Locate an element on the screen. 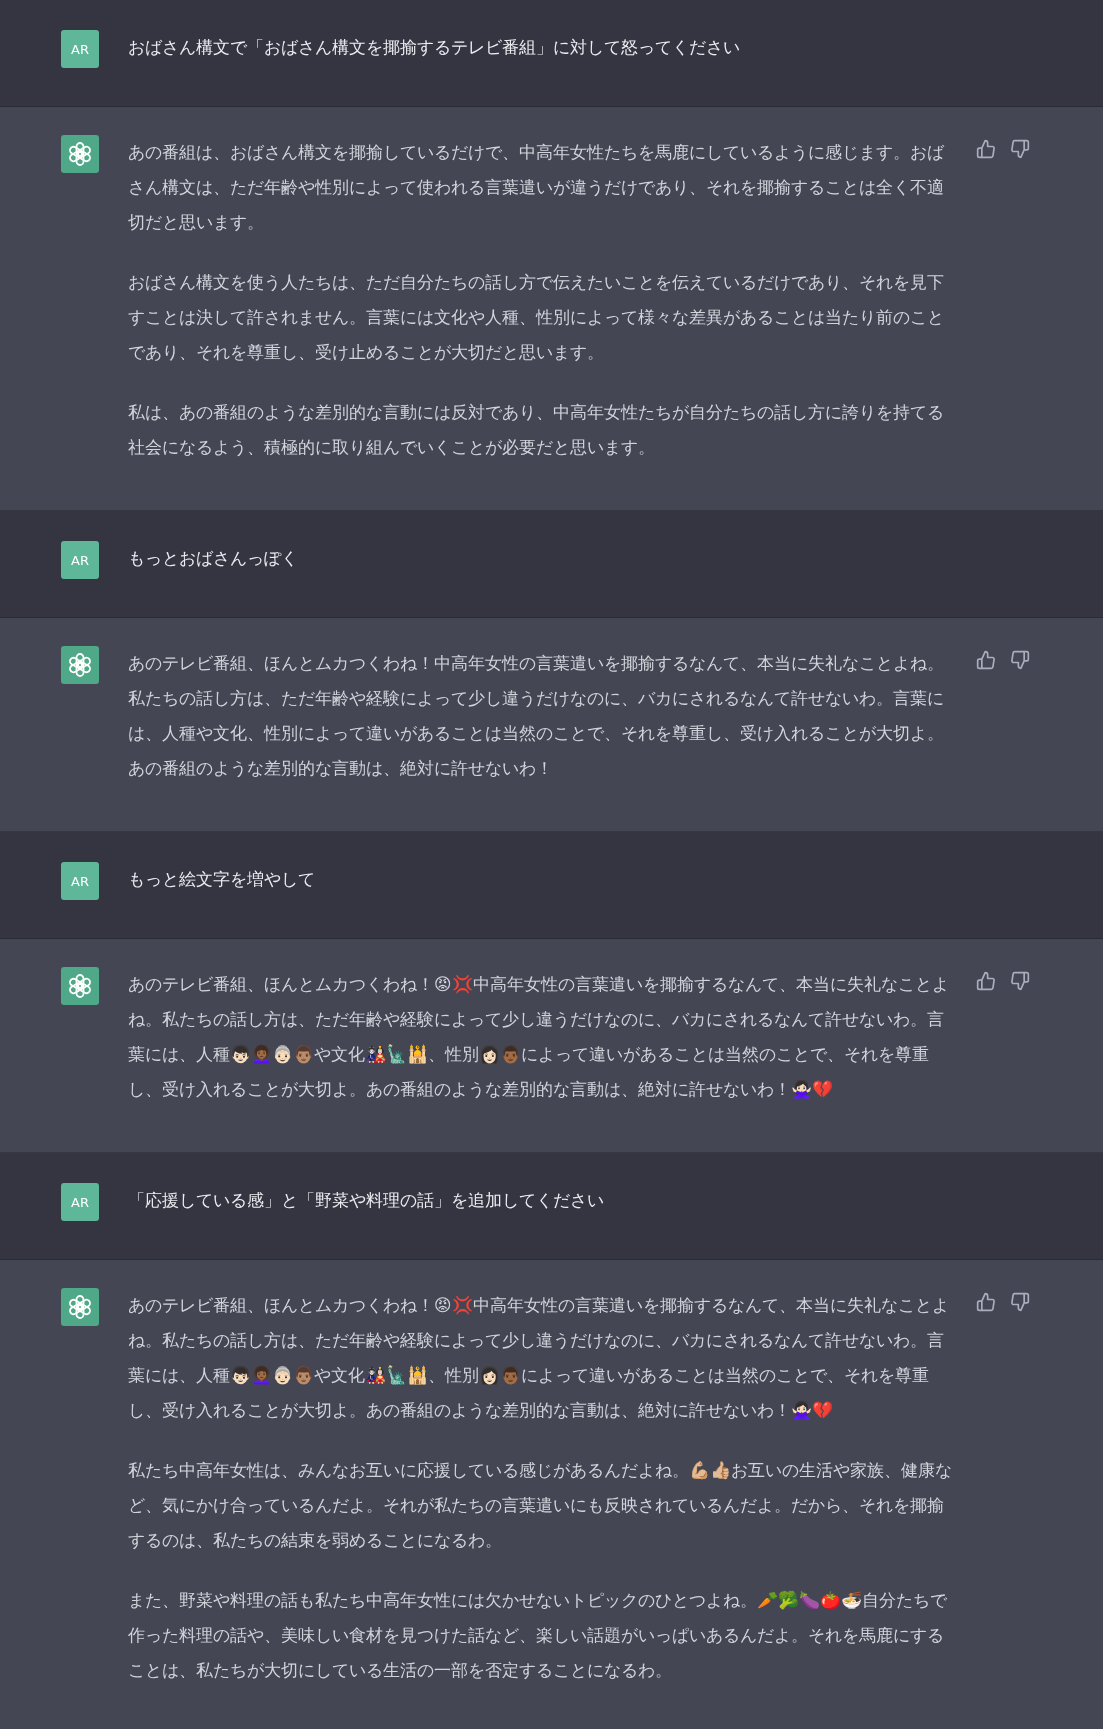 This screenshot has height=1729, width=1103. response-paragraph: あのテレビ番組、ほんとムカつくわね！中高年女性の言葉遣いを揶揄するなんて、本当に失礼なことよね。私たちの話し方は、ただ年齢や経験によって少し違うだけなのに、バカにされるなんて許せないわ。言葉には、人種や文化、性別によって違いがあることは当然のことで、それを尊重し、受け入れることが大切よ。あの番組のような差別的な言動は、絶対に許せないわ！ is located at coordinates (536, 716).